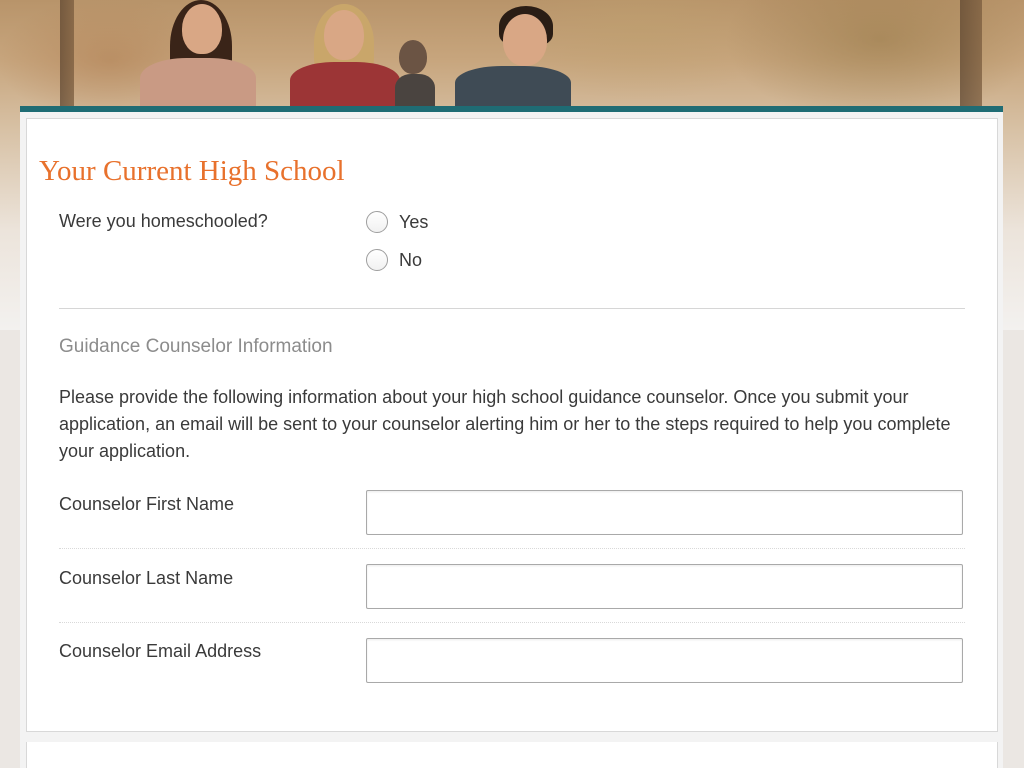  Describe the element at coordinates (511, 755) in the screenshot. I see `next-card` at that location.